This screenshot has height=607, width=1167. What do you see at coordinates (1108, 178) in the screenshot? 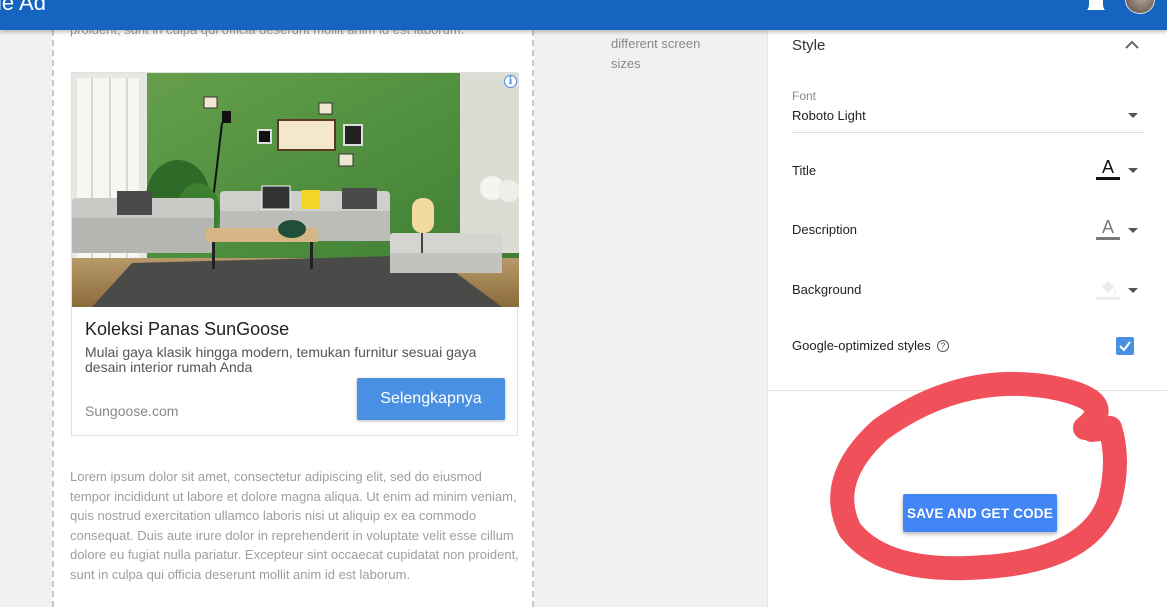
I see `title-color-swatch` at bounding box center [1108, 178].